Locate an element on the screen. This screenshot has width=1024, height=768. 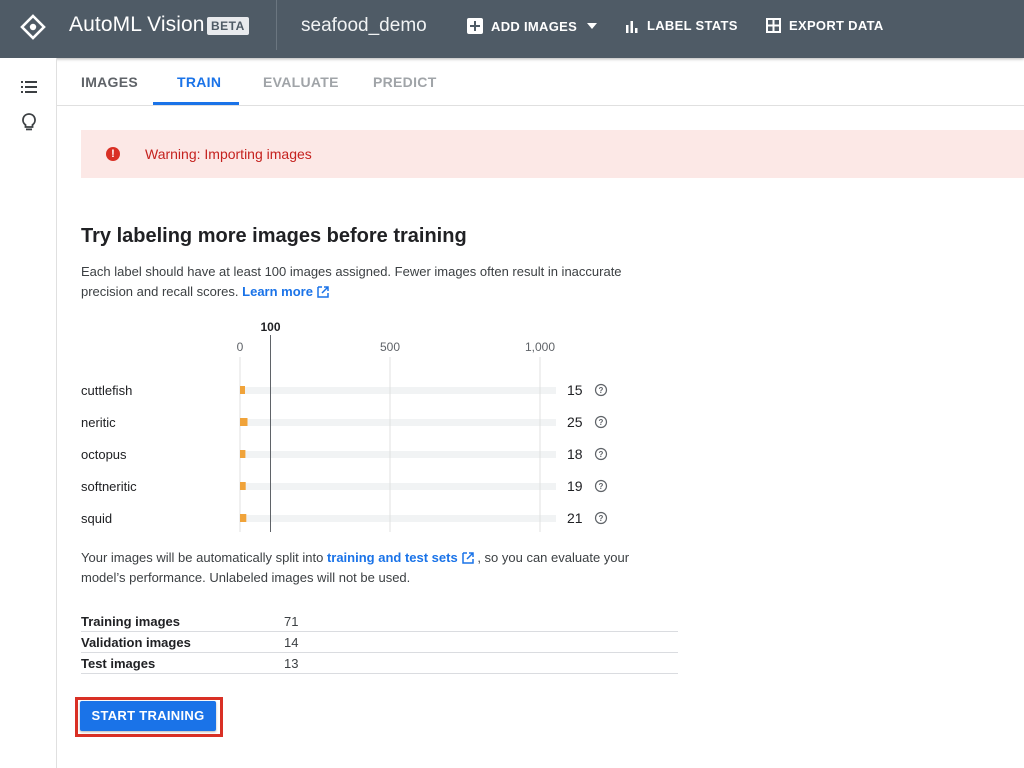
tick-label: 0 is located at coordinates (240, 347).